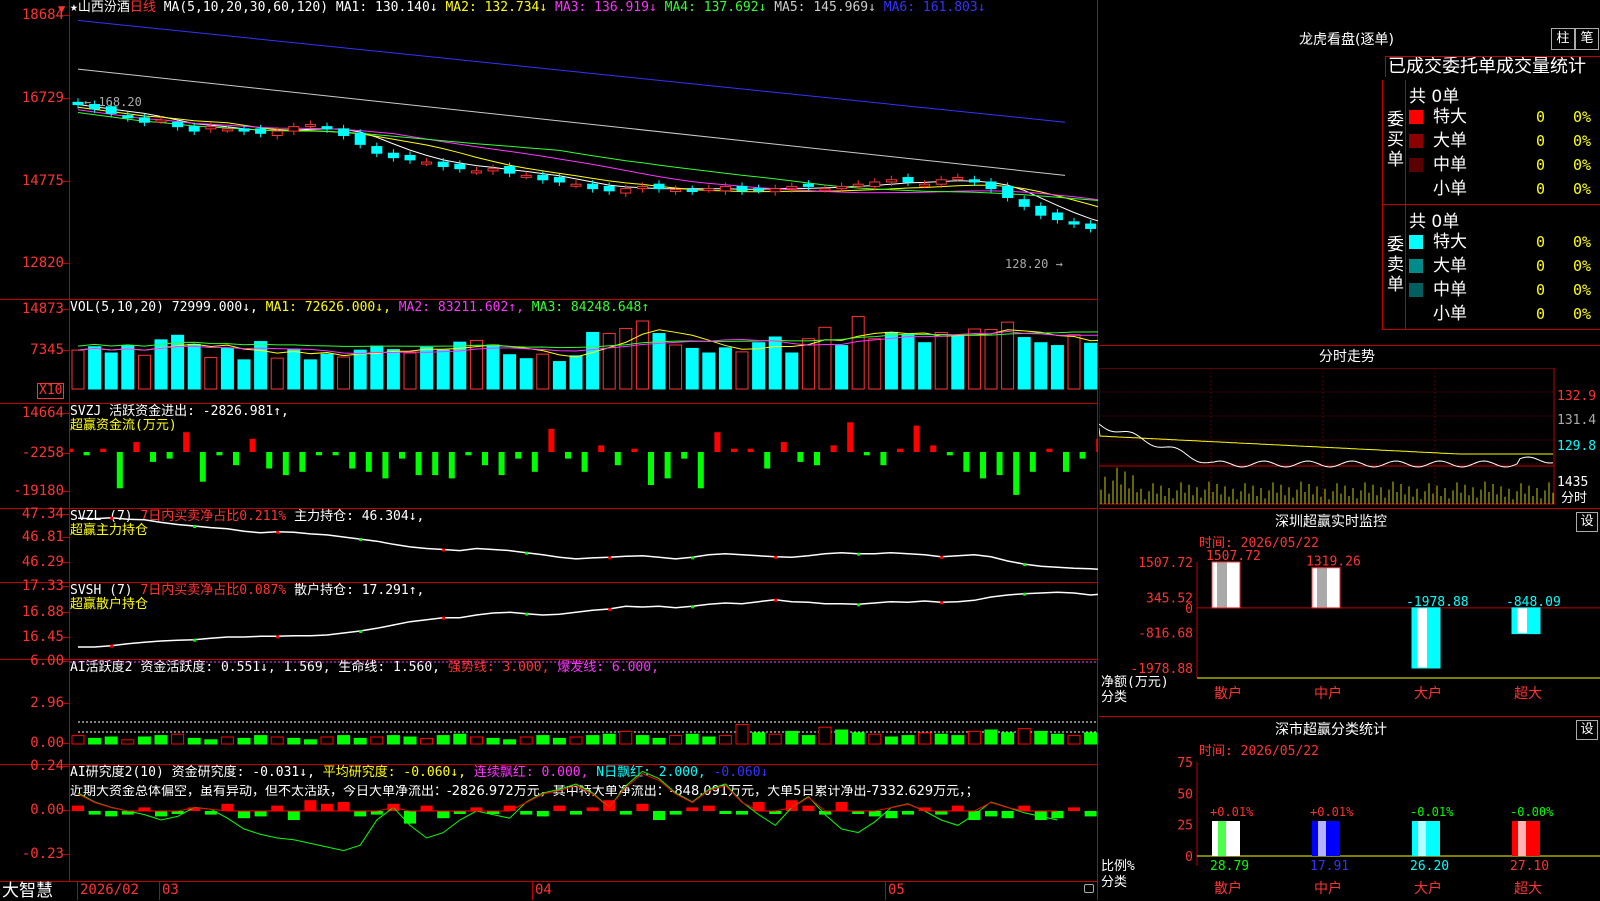  I want to click on intraday-chart: 132.9 131.4 129.8 1435分时, so click(1349, 438).